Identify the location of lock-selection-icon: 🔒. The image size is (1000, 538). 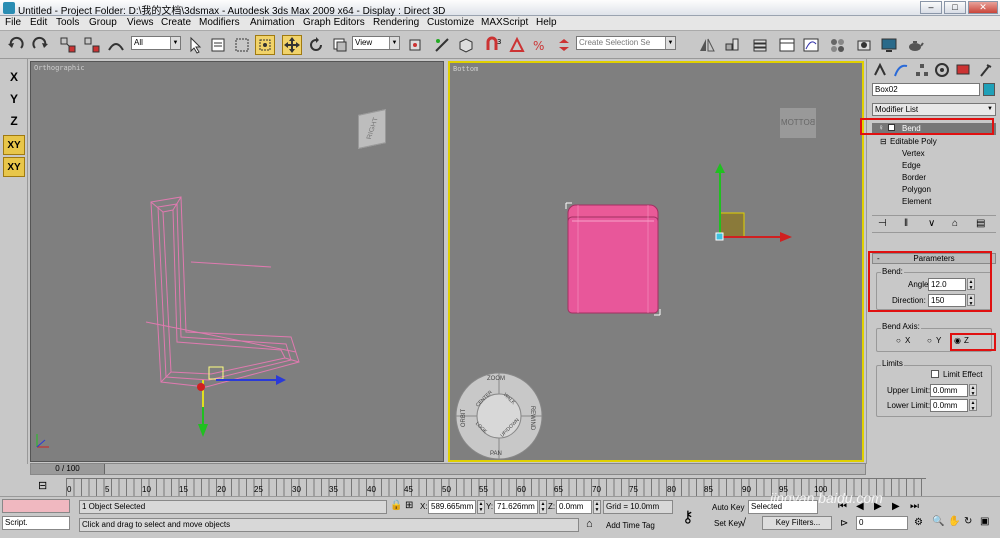
(396, 505).